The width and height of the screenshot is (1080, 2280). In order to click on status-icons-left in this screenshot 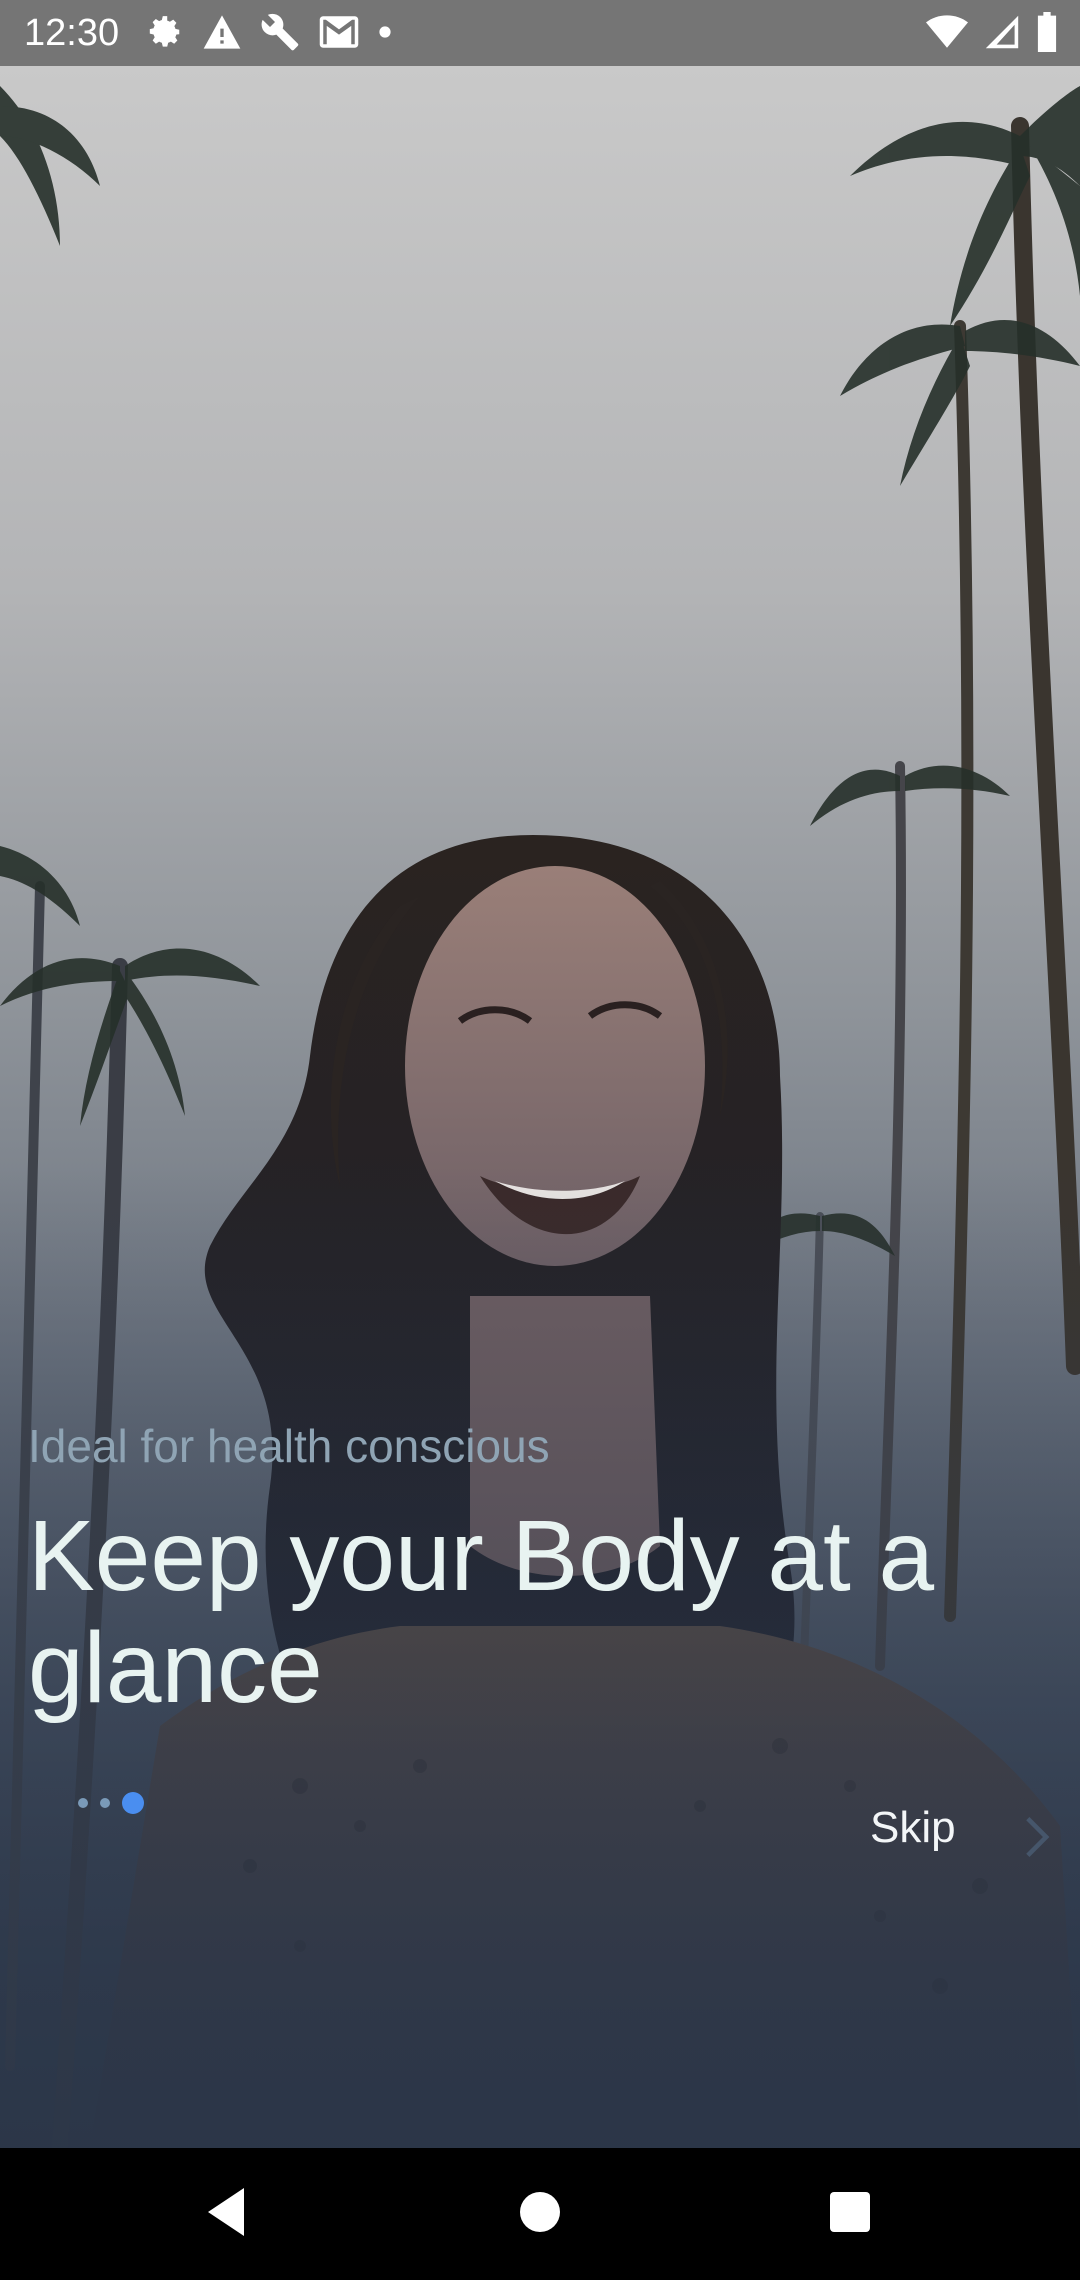, I will do `click(269, 32)`.